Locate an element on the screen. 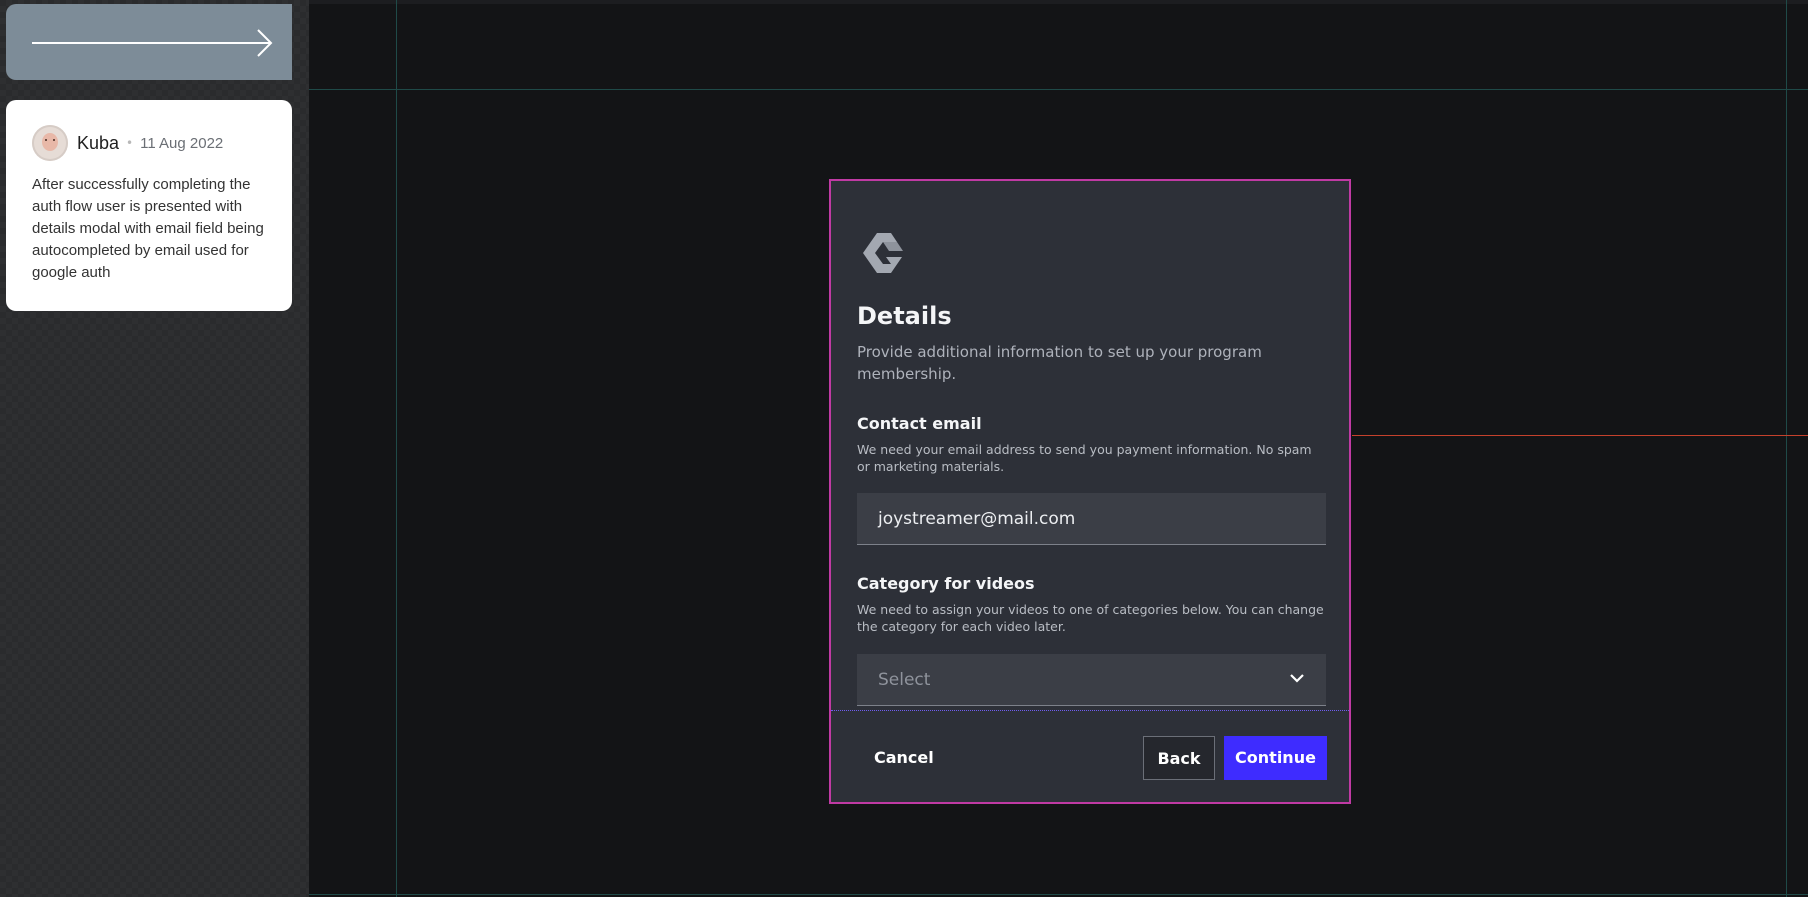  comment-author: Kuba is located at coordinates (98, 142).